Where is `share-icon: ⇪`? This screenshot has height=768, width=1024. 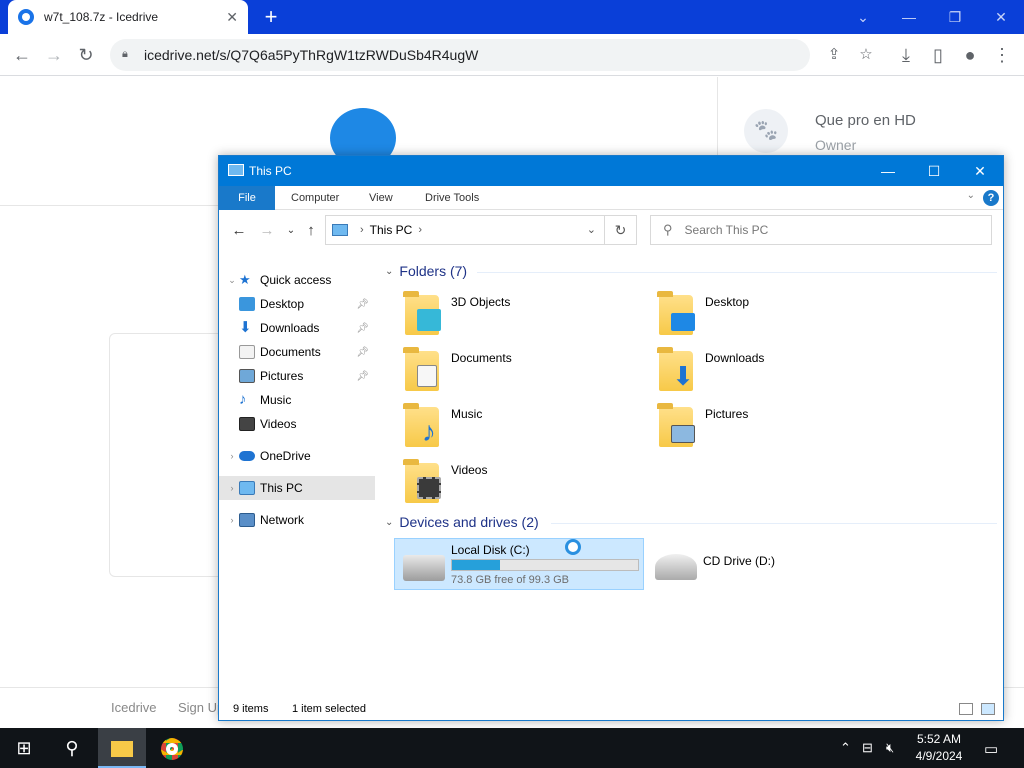 share-icon: ⇪ is located at coordinates (834, 55).